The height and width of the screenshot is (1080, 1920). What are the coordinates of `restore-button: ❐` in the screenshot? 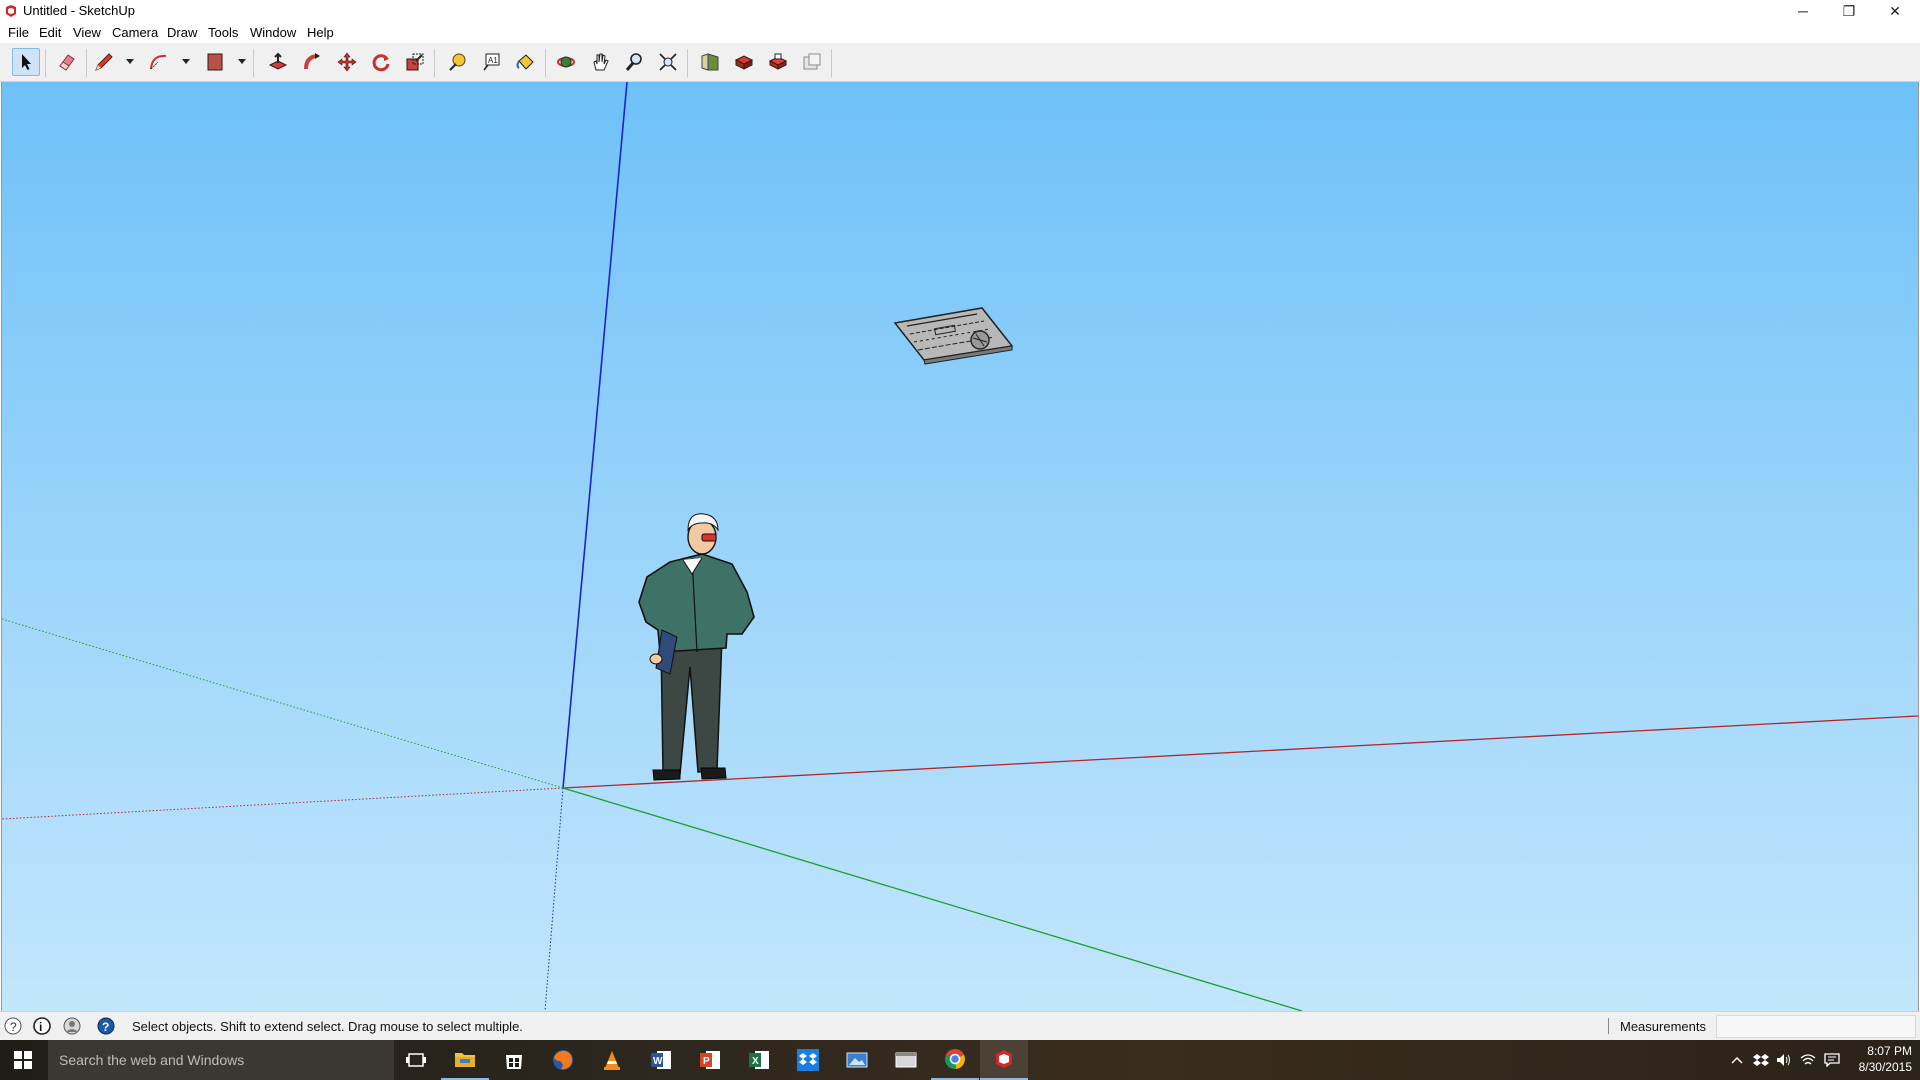 It's located at (1849, 11).